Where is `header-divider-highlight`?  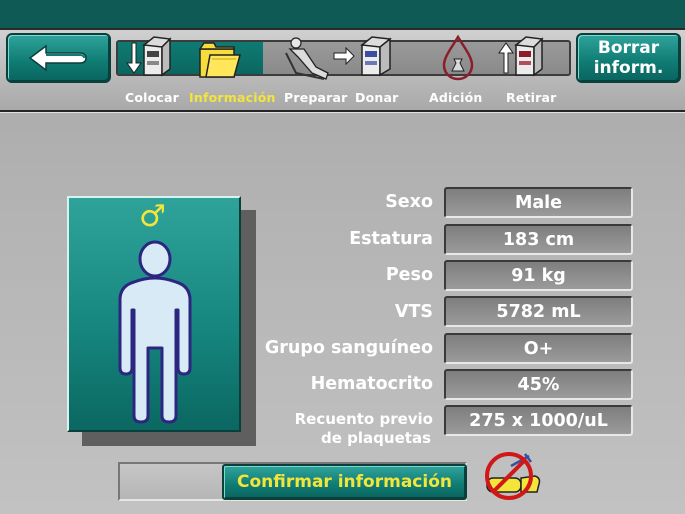 header-divider-highlight is located at coordinates (342, 112).